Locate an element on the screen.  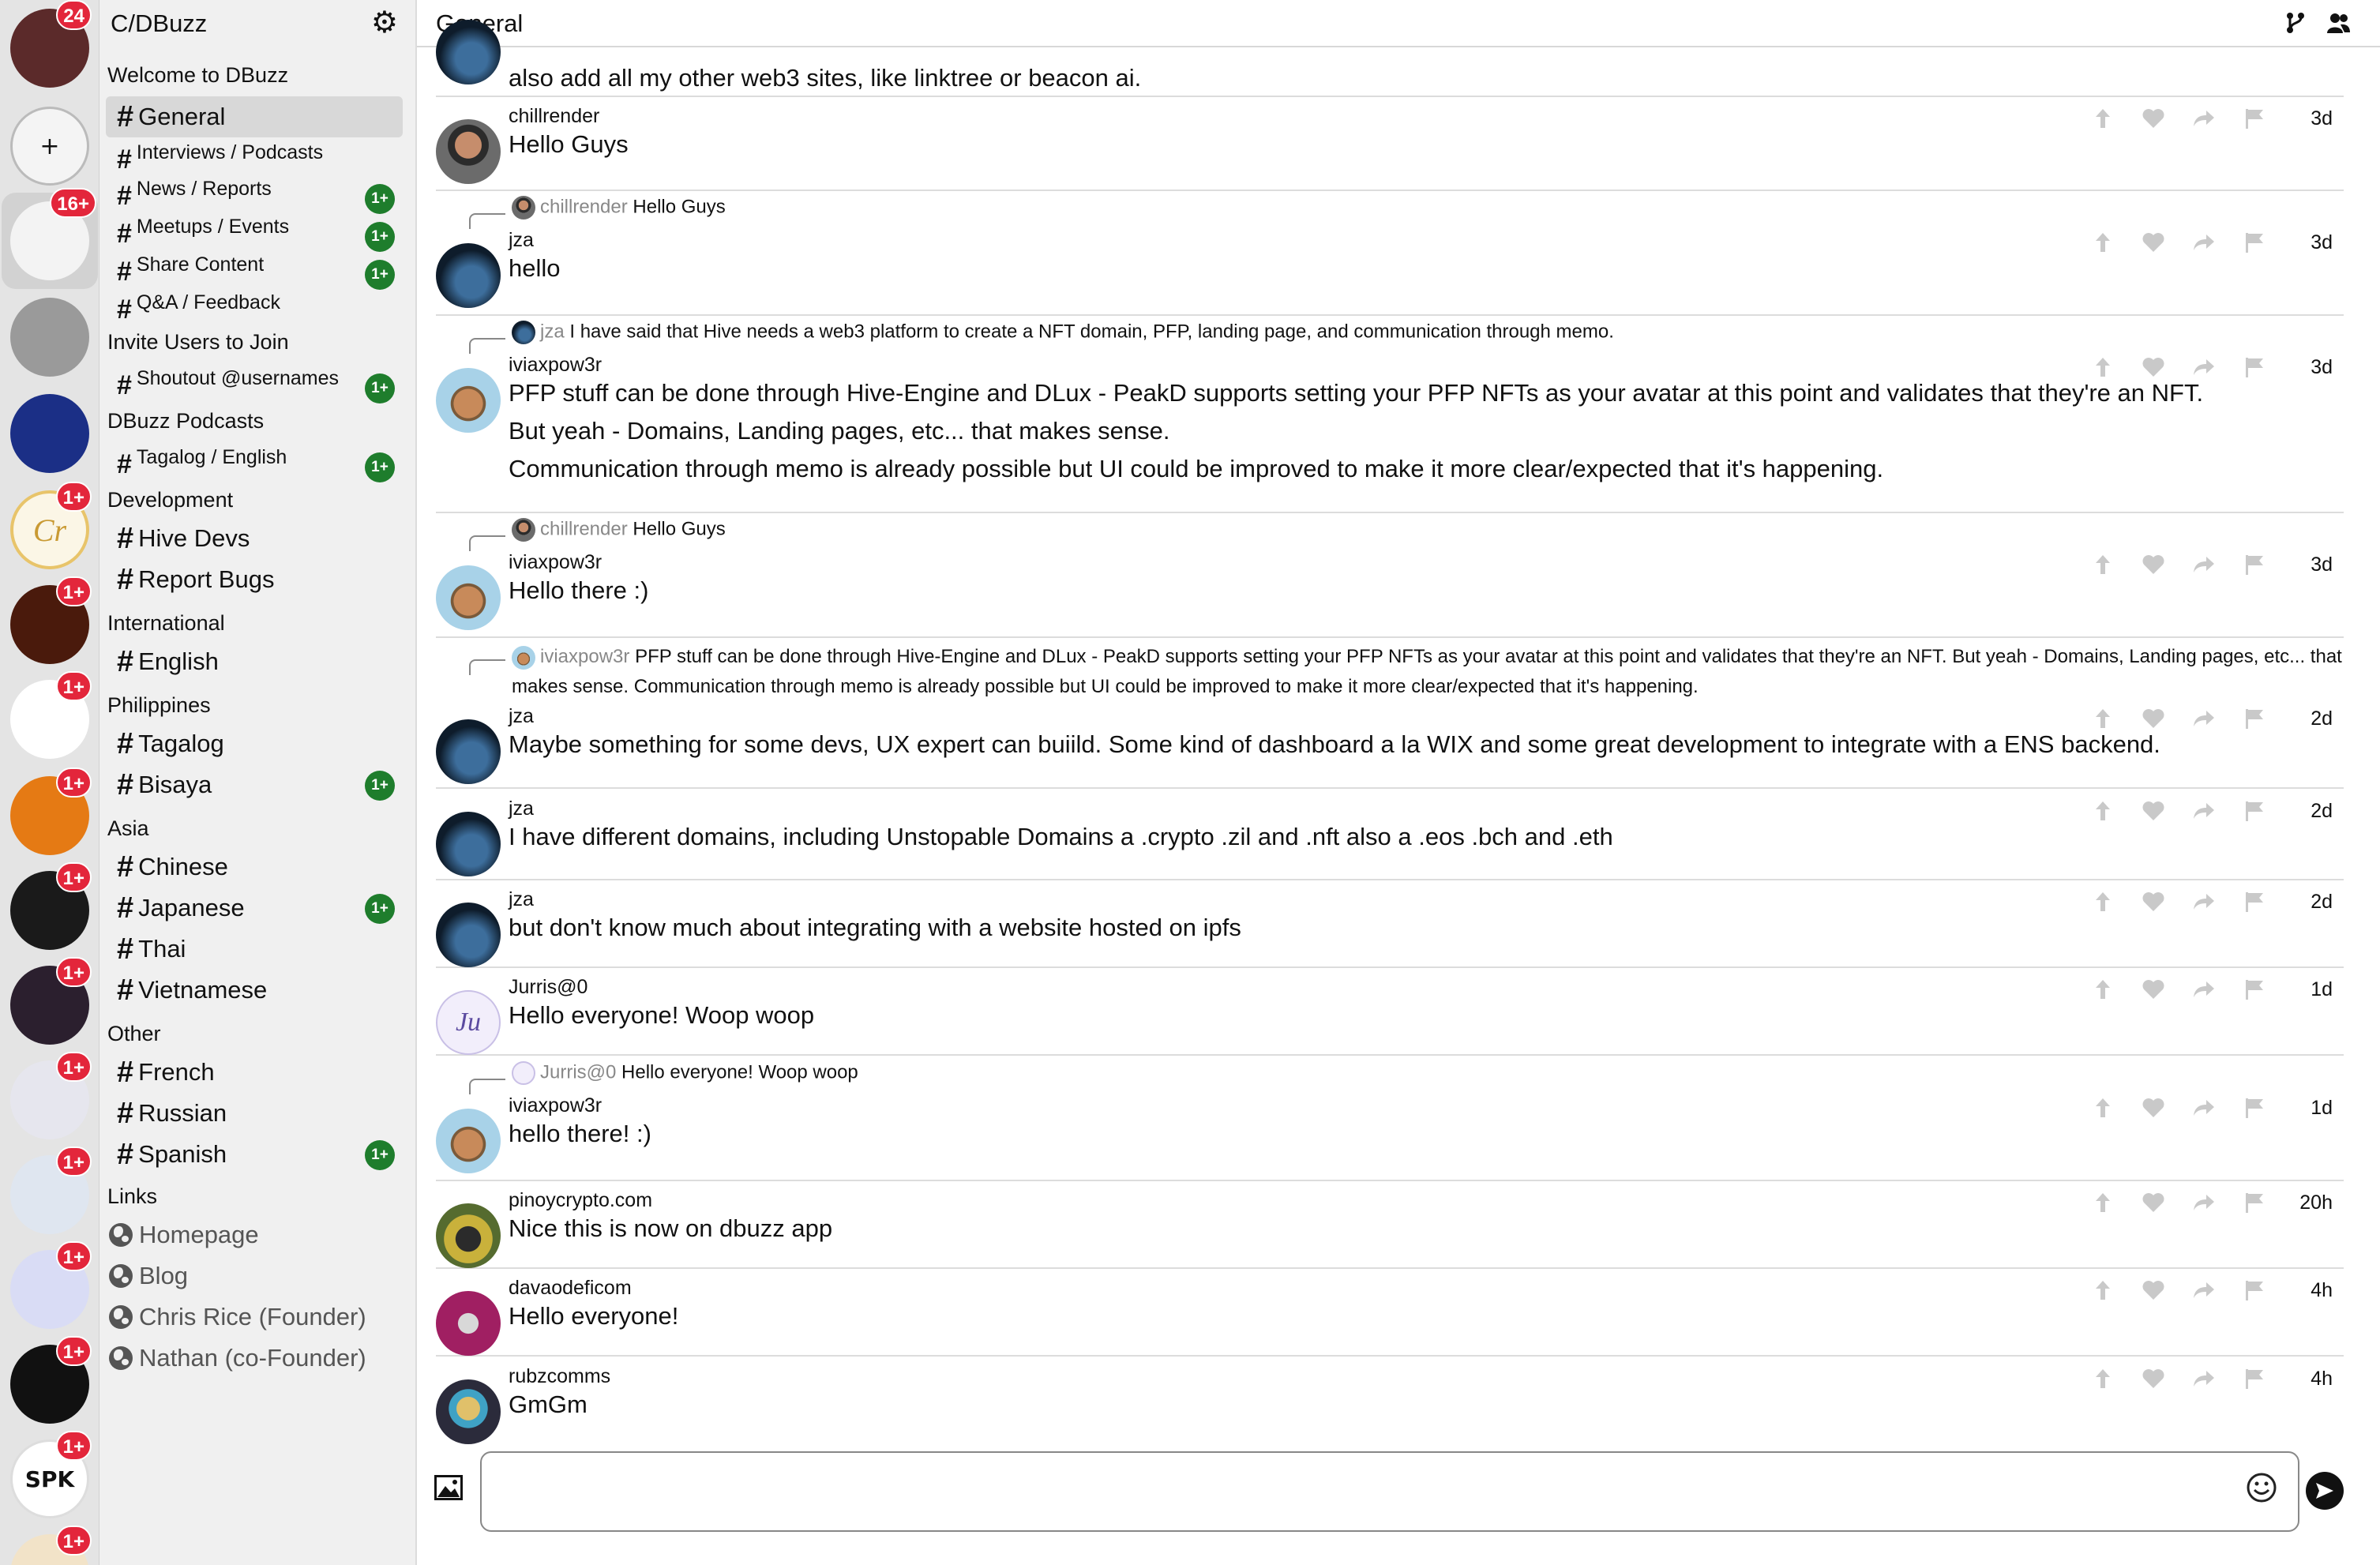
message-username: pinoycrypto.com is located at coordinates (580, 1200).